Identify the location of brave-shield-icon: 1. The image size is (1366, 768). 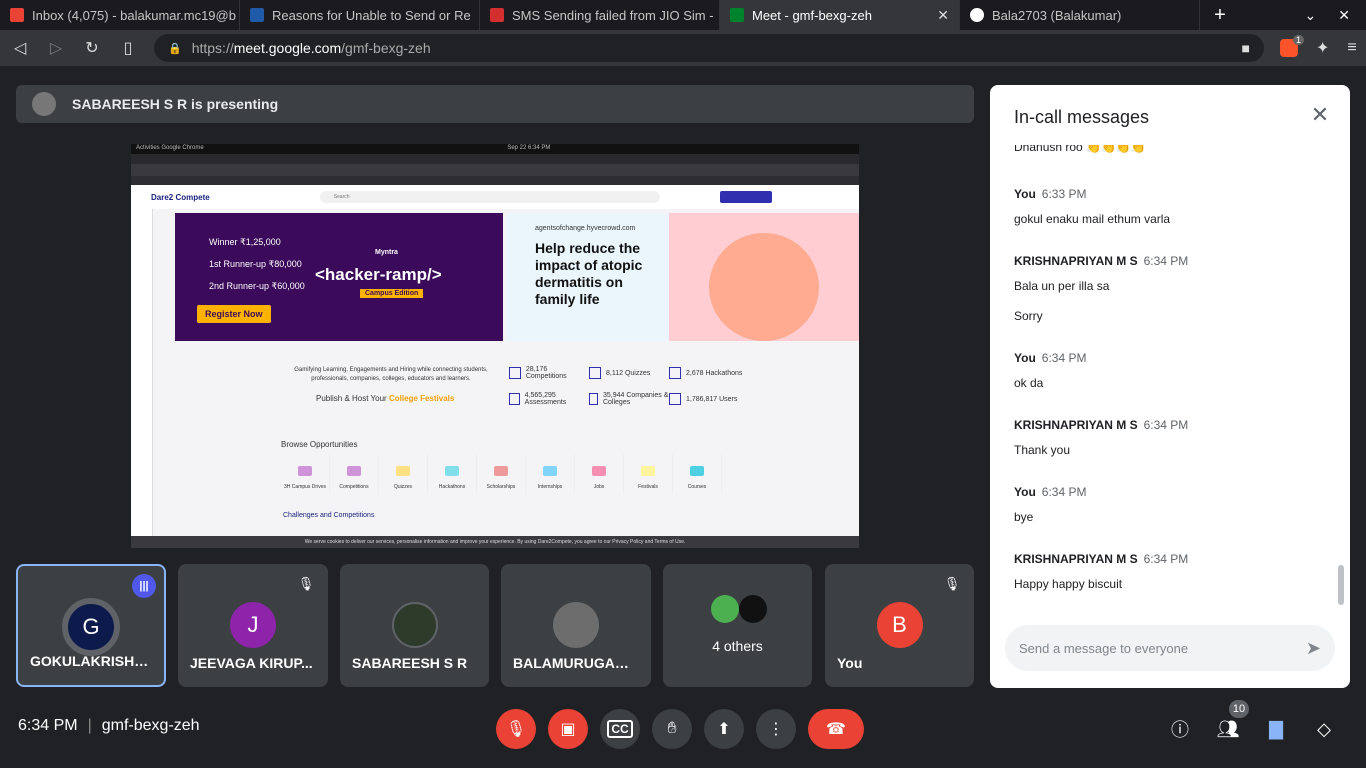
(1292, 46).